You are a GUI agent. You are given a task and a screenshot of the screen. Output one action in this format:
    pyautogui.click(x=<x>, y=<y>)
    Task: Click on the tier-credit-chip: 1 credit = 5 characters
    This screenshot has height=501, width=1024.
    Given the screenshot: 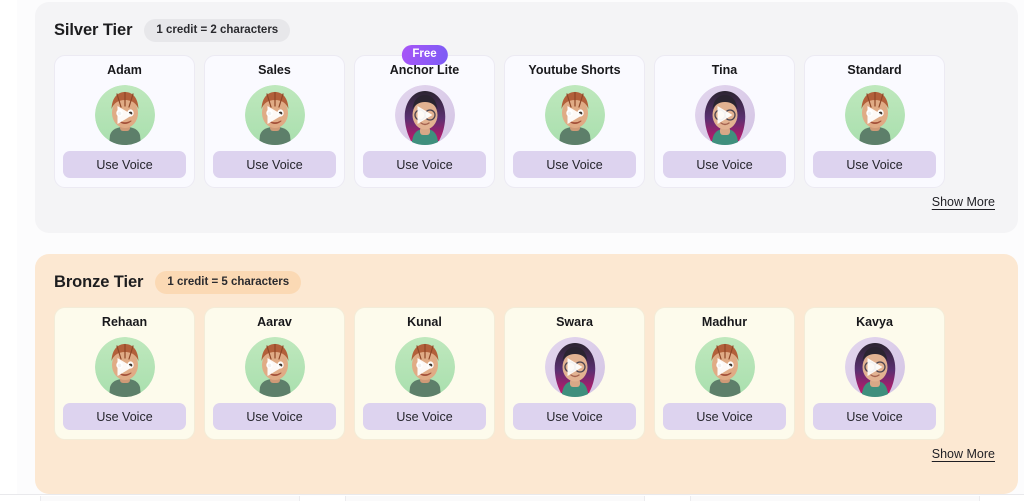 What is the action you would take?
    pyautogui.click(x=228, y=282)
    